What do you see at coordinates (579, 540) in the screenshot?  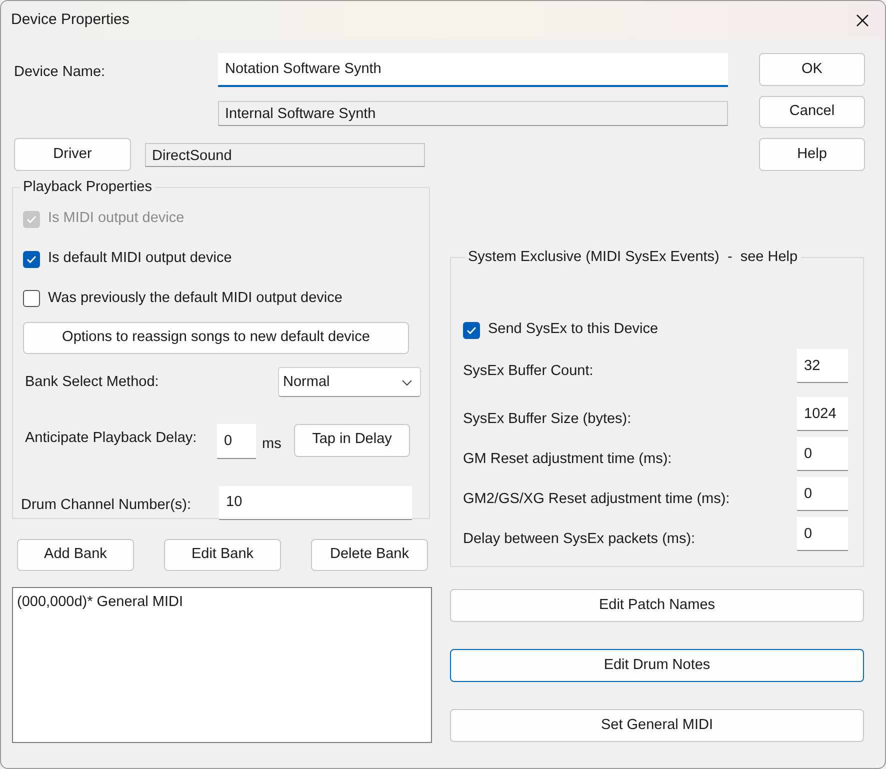 I see `field-label: Delay between SysEx packets (ms):` at bounding box center [579, 540].